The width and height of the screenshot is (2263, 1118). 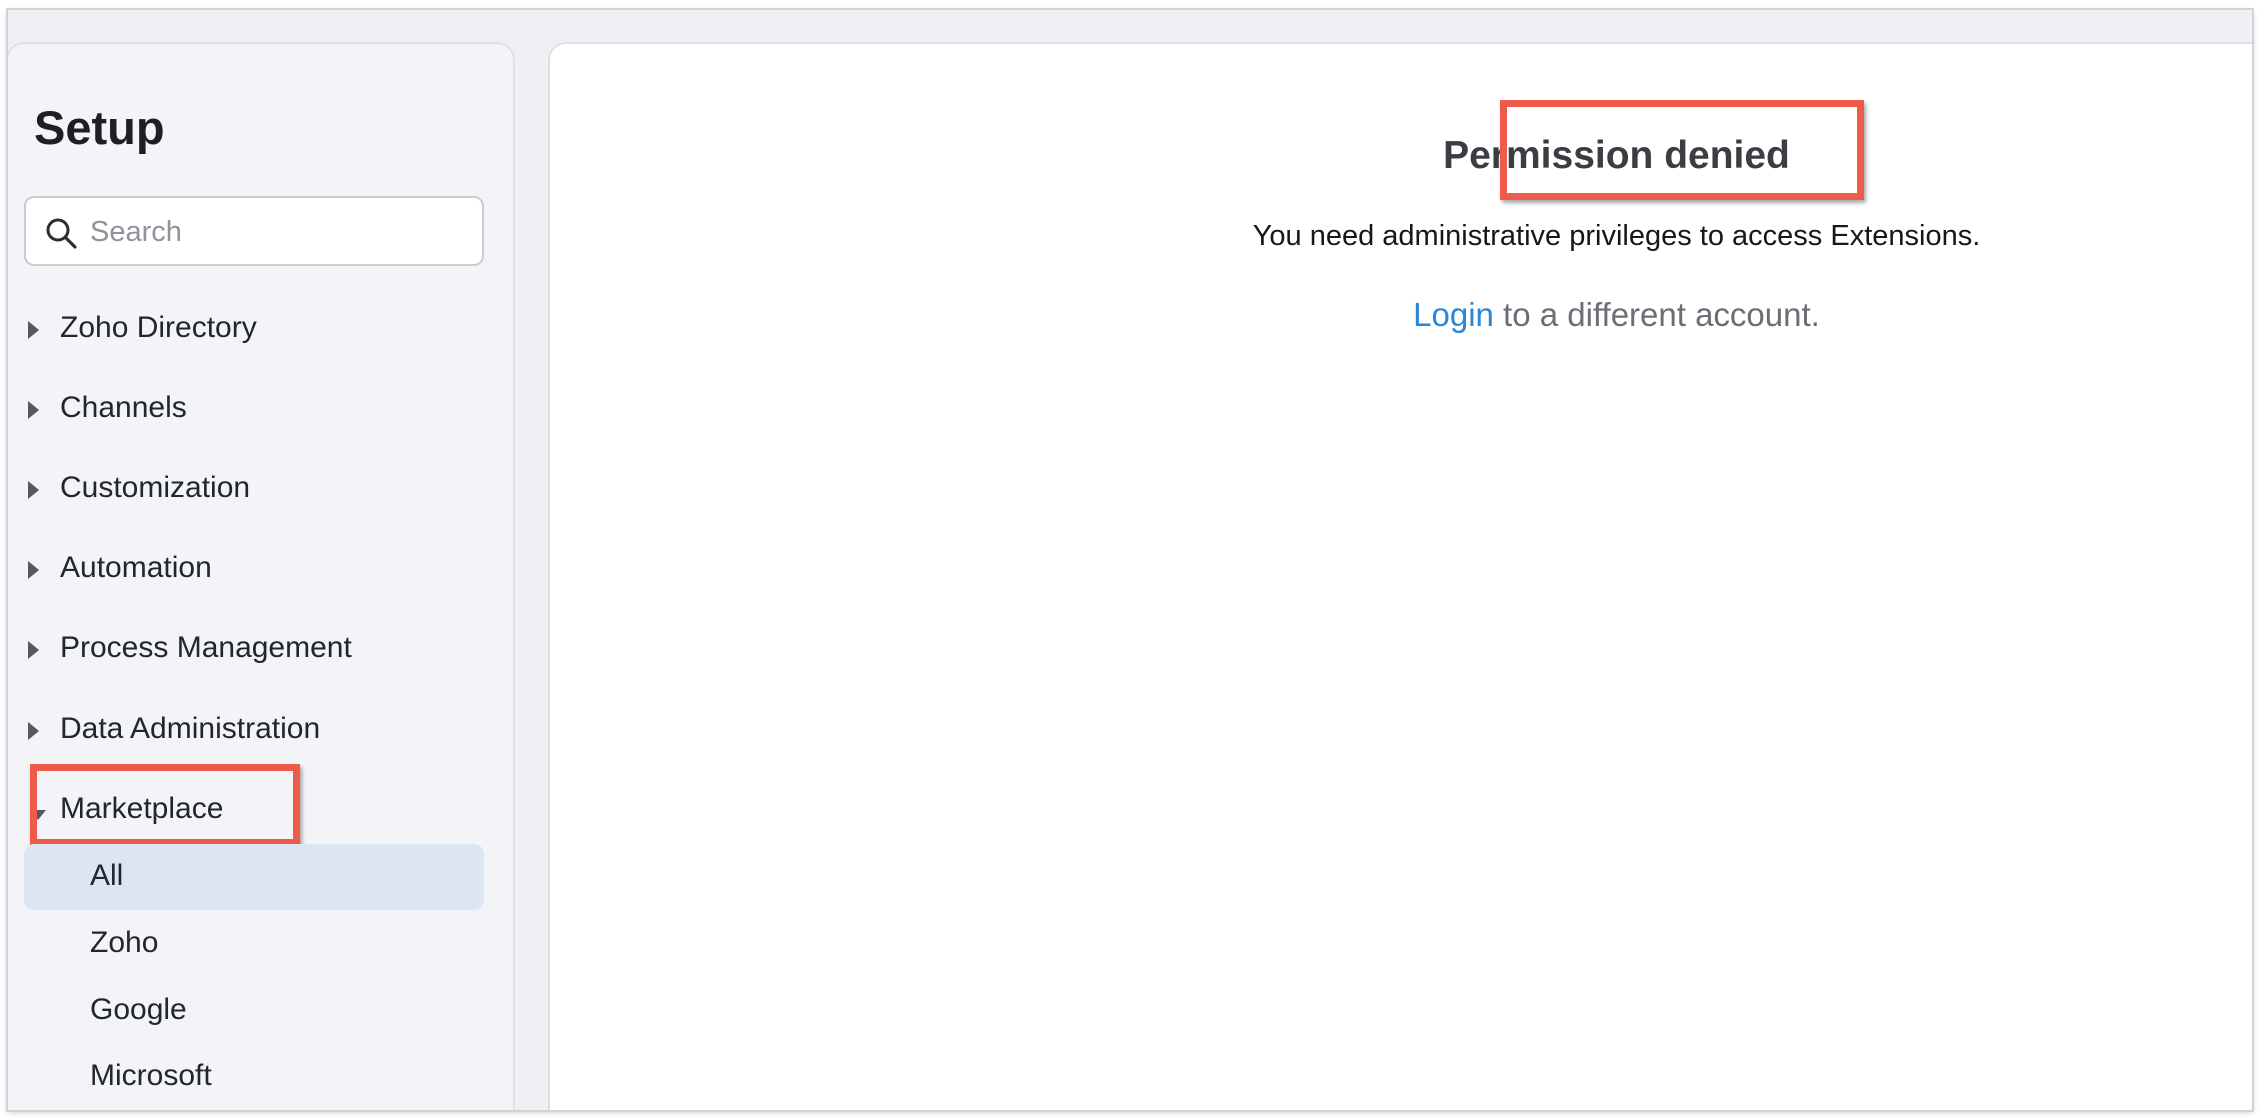 What do you see at coordinates (1656, 314) in the screenshot?
I see `login-prompt-suffix: to a different account.` at bounding box center [1656, 314].